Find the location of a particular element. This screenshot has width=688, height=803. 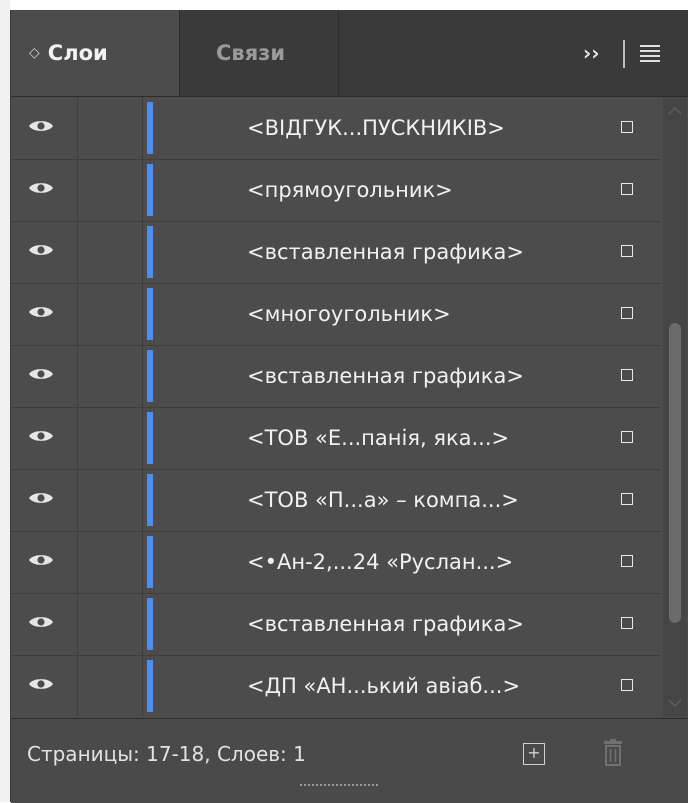

panel-tab-bar: ◇ Слои Связи ›› is located at coordinates (349, 53).